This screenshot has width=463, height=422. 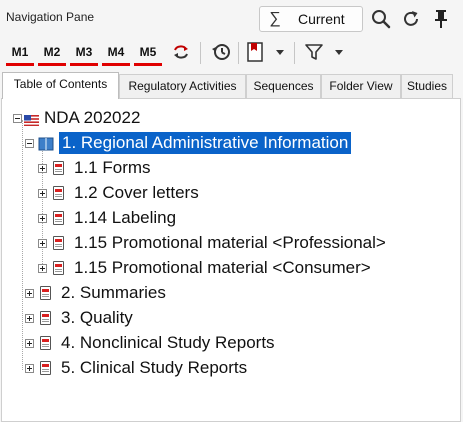 I want to click on tree-item-label: 5. Clinical Study Reports, so click(x=154, y=367).